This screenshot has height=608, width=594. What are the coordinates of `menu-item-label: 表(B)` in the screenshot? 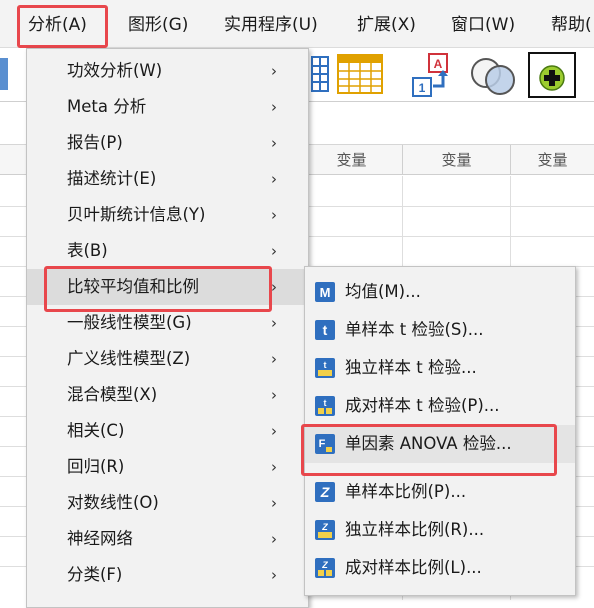 It's located at (87, 250).